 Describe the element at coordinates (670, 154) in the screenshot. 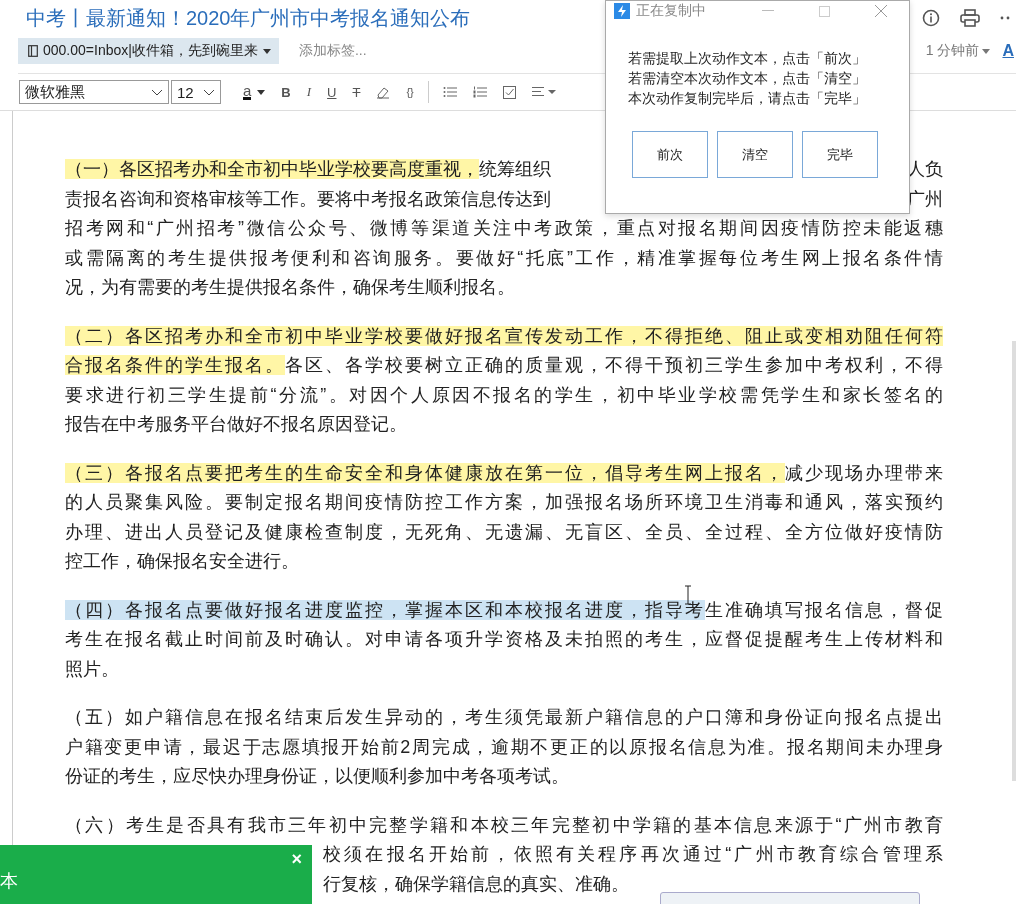

I see `dialog-button: 前次` at that location.